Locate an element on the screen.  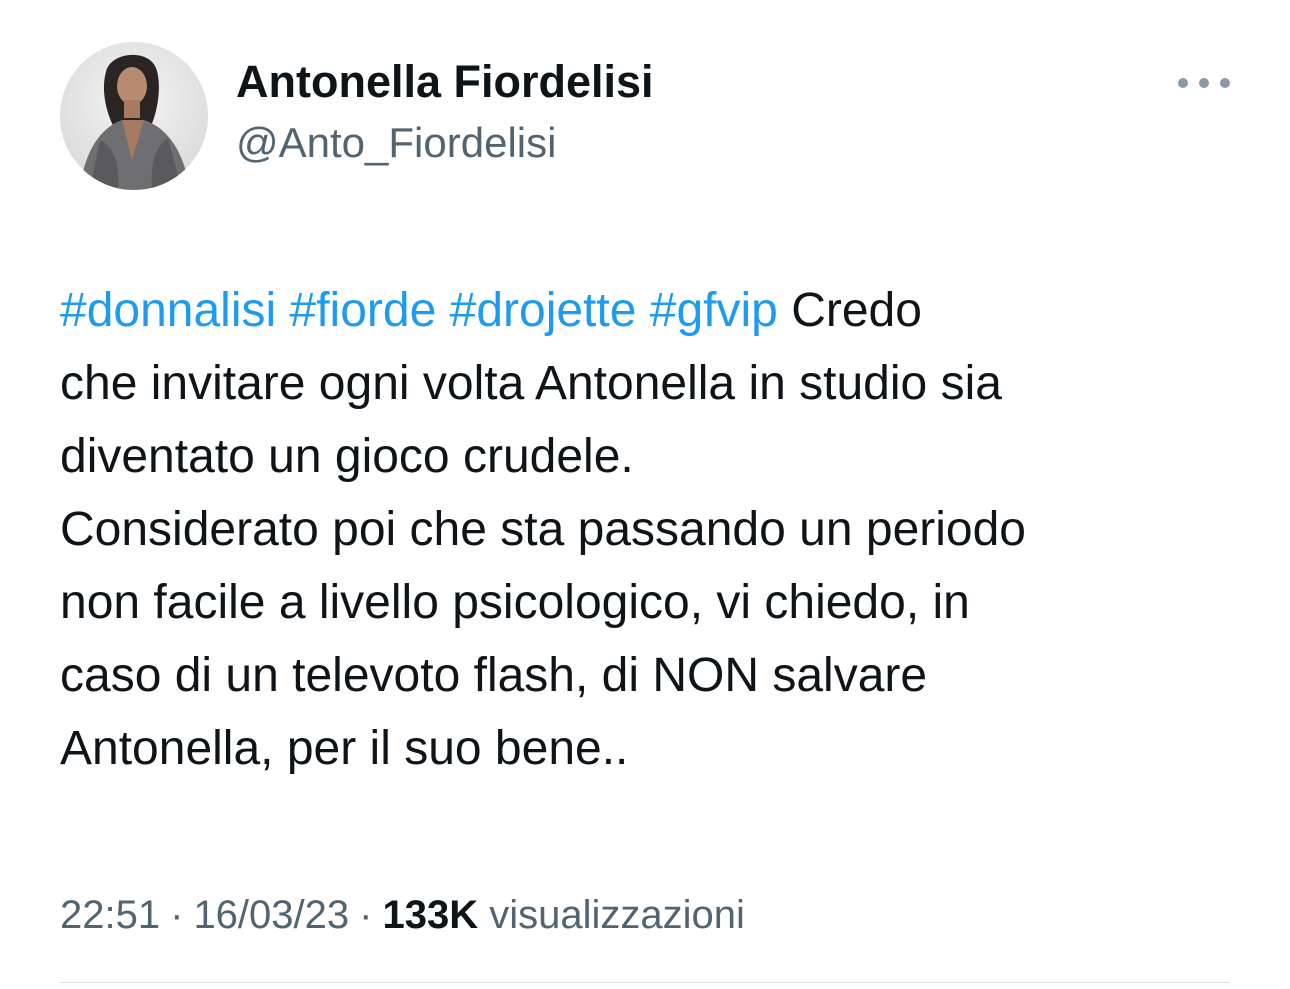
tweet-line: Antonella, per il suo bene.. is located at coordinates (344, 748).